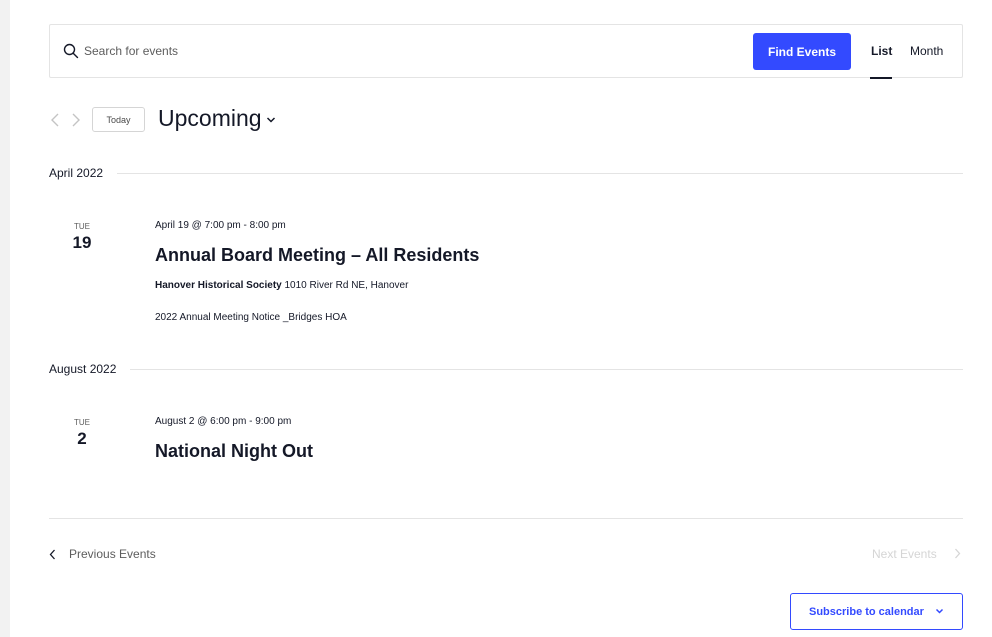 The image size is (992, 637). What do you see at coordinates (251, 317) in the screenshot?
I see `event-description: 2022 Annual Meeting Notice _Bridges HOA` at bounding box center [251, 317].